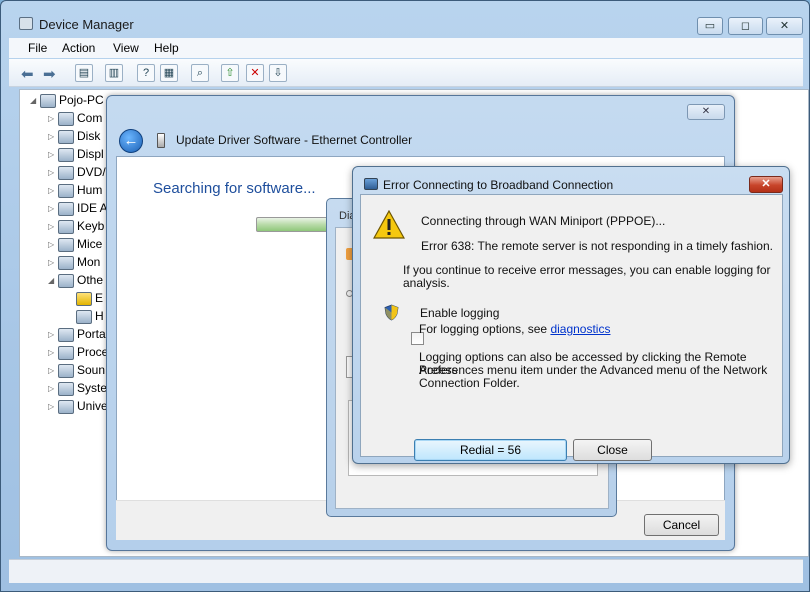  Describe the element at coordinates (74, 138) in the screenshot. I see `tree-item: ▷ Disk` at that location.